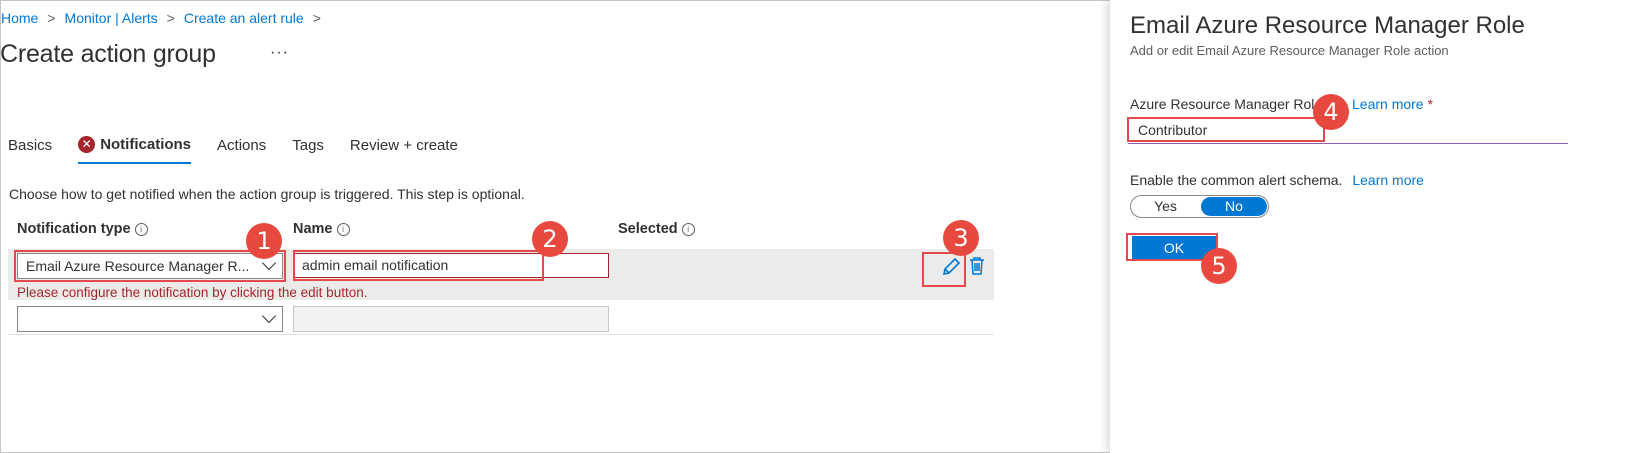 The width and height of the screenshot is (1650, 453). I want to click on tab-review-create: Review + create, so click(404, 150).